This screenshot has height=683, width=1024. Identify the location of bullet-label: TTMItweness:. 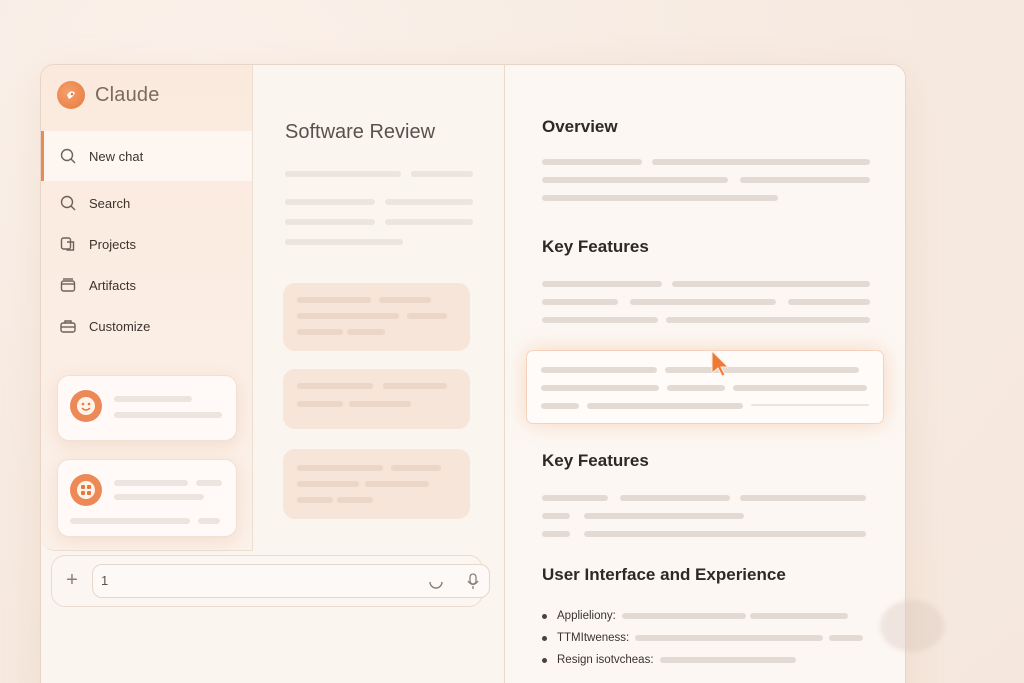
(593, 638).